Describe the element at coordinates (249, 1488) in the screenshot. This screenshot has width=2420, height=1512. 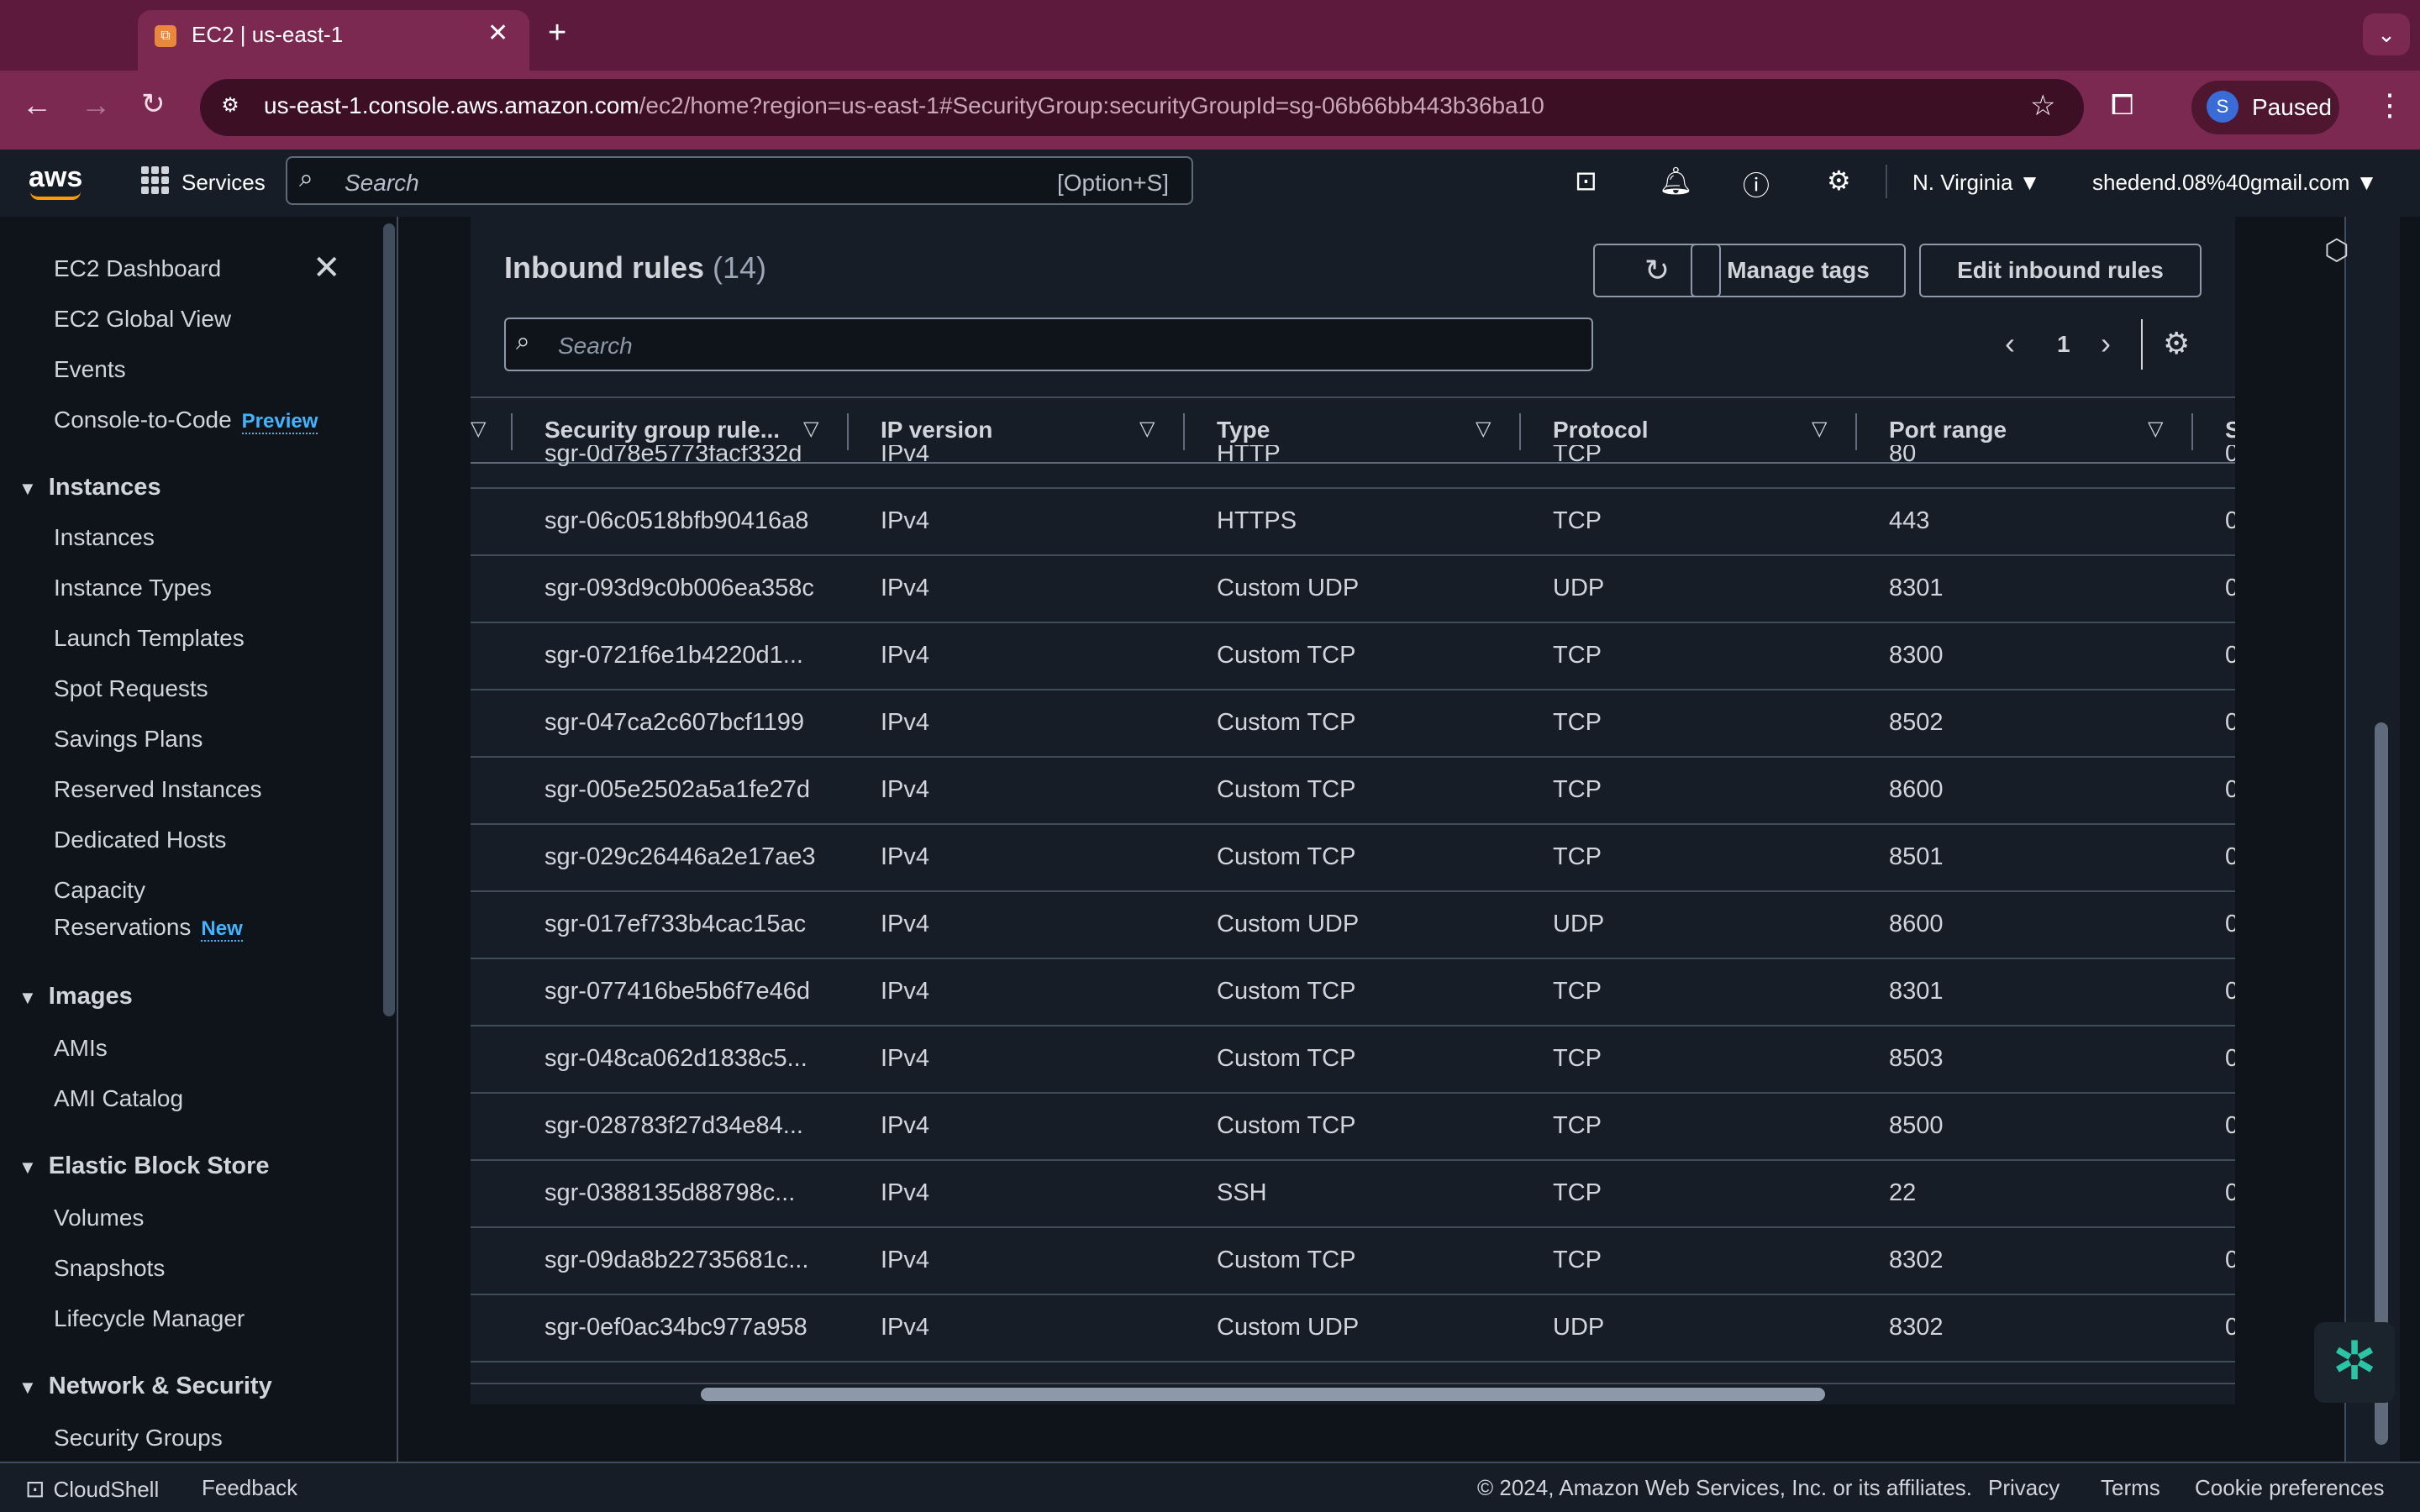
I see `feedback-link: Feedback` at that location.